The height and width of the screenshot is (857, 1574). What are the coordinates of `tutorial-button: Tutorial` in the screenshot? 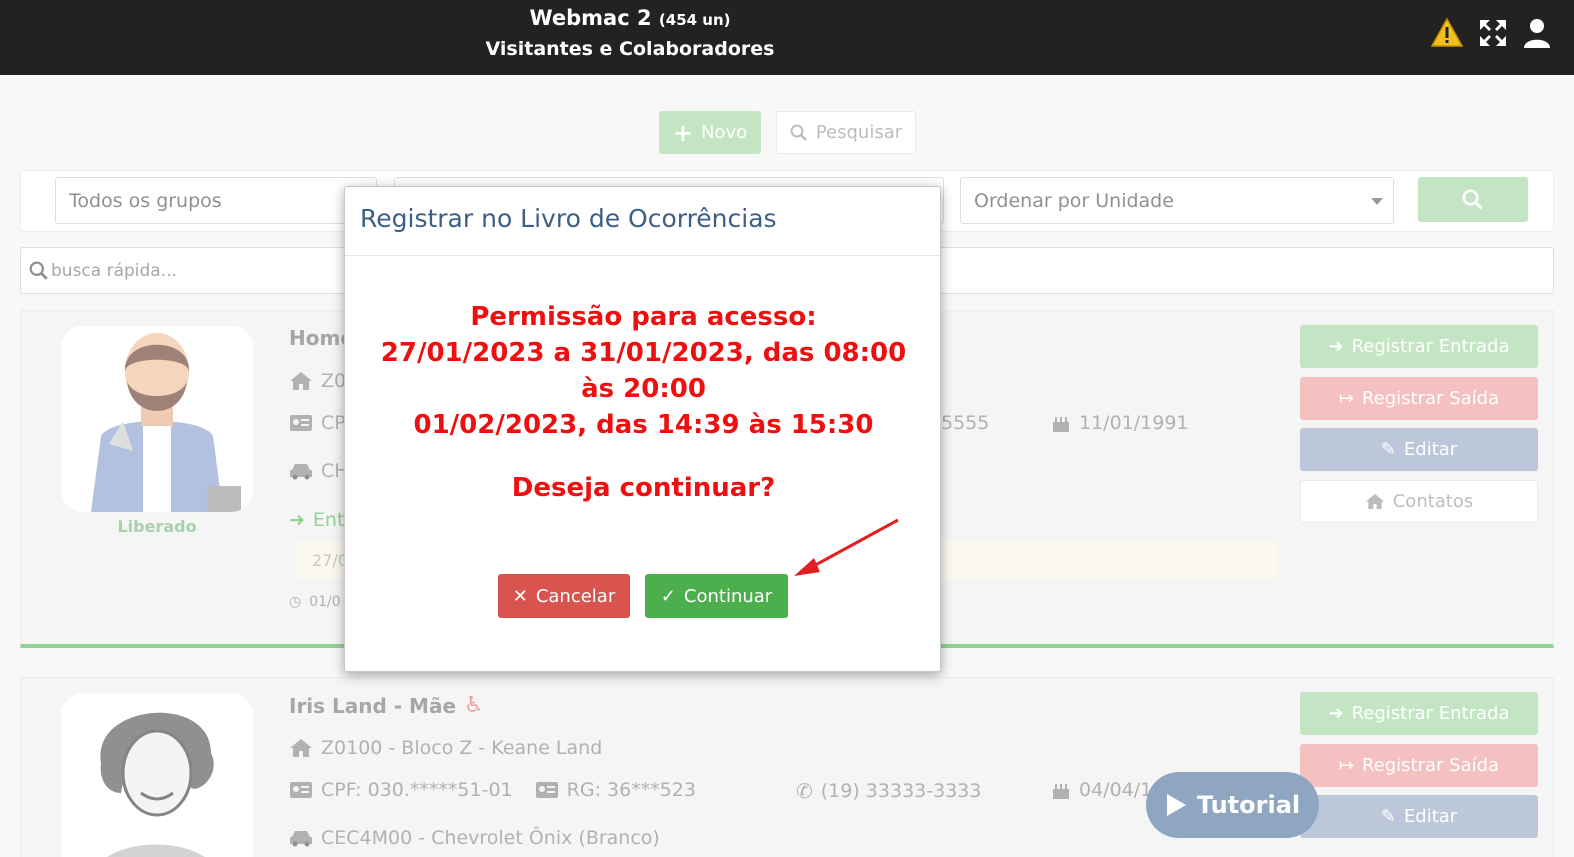 It's located at (1232, 805).